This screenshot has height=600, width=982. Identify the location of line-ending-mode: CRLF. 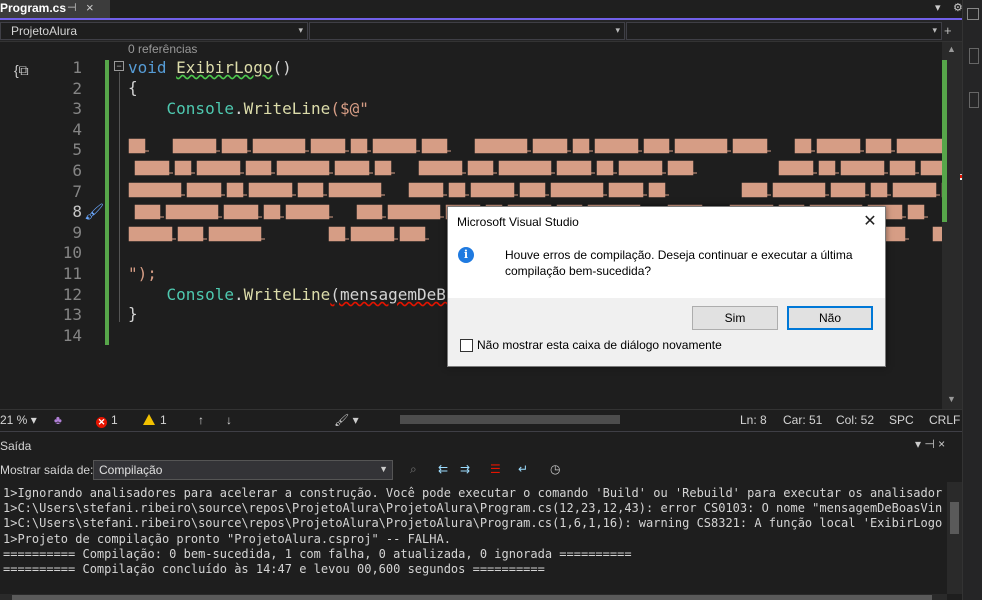
(944, 420).